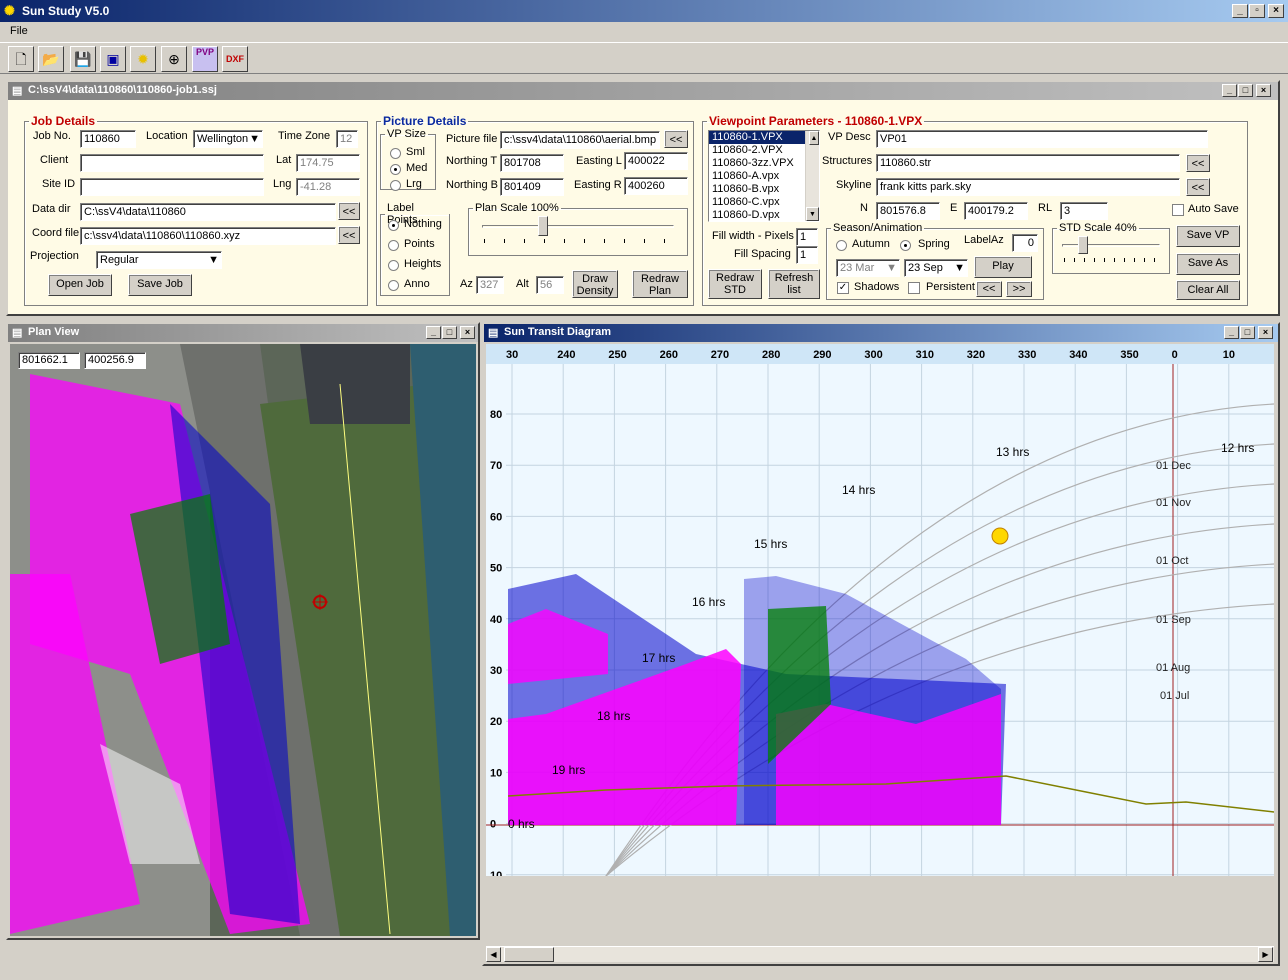 The image size is (1288, 980). I want to click on save-icon: 💾, so click(83, 59).